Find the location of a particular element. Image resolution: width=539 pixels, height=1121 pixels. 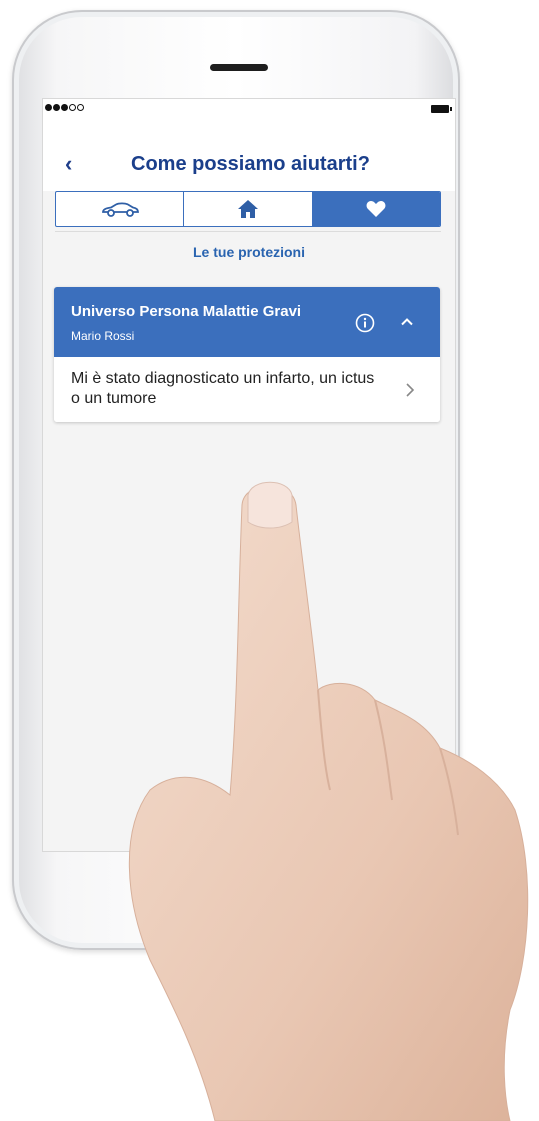

back-button: ‹ is located at coordinates (68, 164).